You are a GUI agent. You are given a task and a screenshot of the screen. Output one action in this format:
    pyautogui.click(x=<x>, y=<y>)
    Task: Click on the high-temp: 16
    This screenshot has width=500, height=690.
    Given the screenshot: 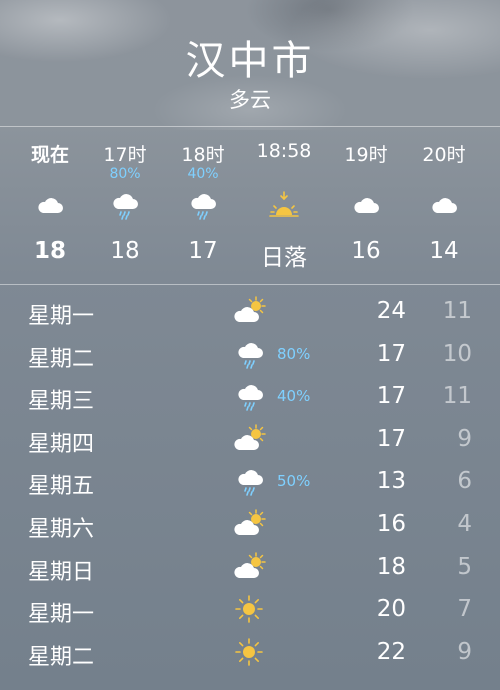 What is the action you would take?
    pyautogui.click(x=391, y=523)
    